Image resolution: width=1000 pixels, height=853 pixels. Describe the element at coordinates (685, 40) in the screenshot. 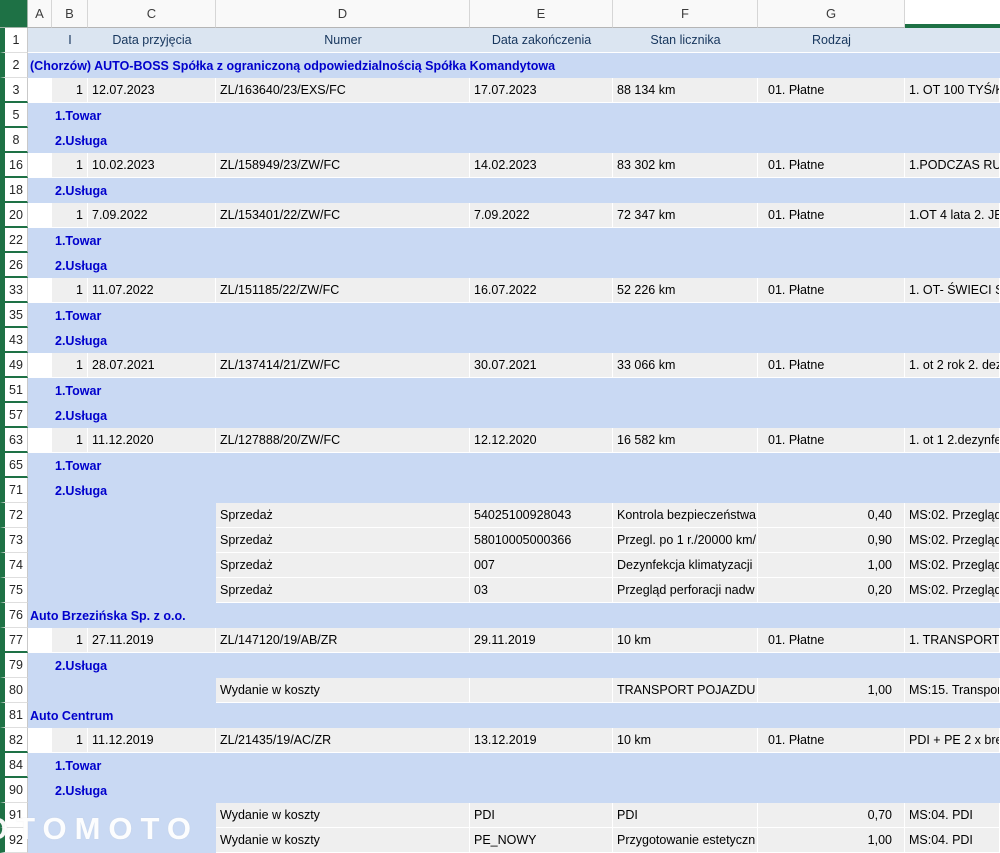

I see `header-cell-stan-licznika: Stan licznika` at that location.